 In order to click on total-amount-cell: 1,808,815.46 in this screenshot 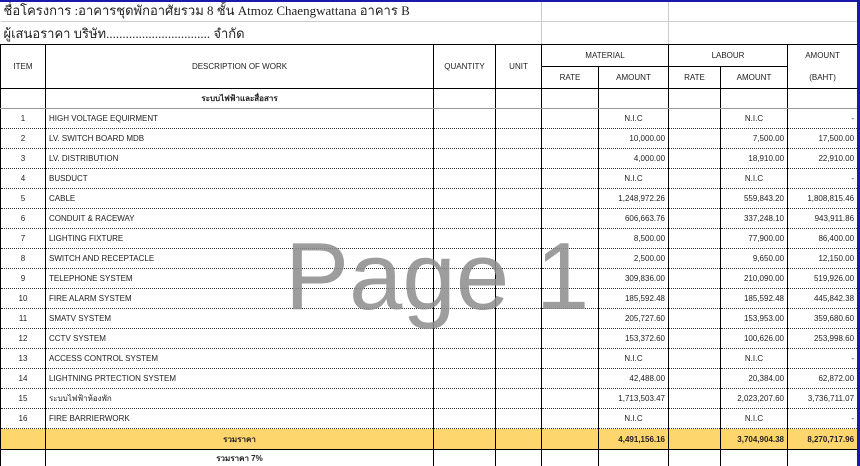, I will do `click(823, 198)`.